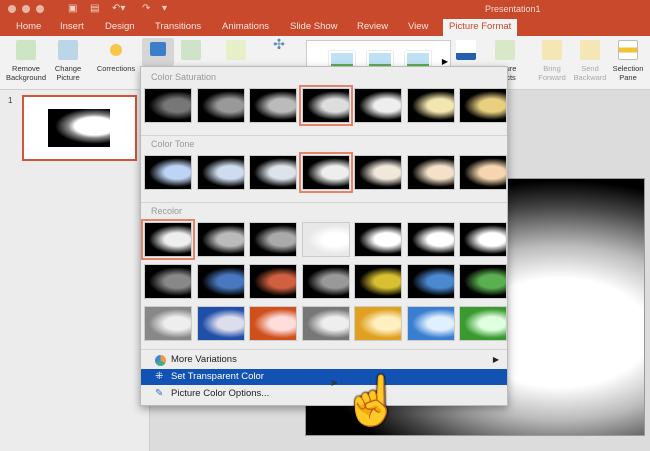 Image resolution: width=650 pixels, height=451 pixels. Describe the element at coordinates (325, 9) in the screenshot. I see `title-bar: ▣ ▤ ↶▾ ↷ ▾ Presentation1` at that location.